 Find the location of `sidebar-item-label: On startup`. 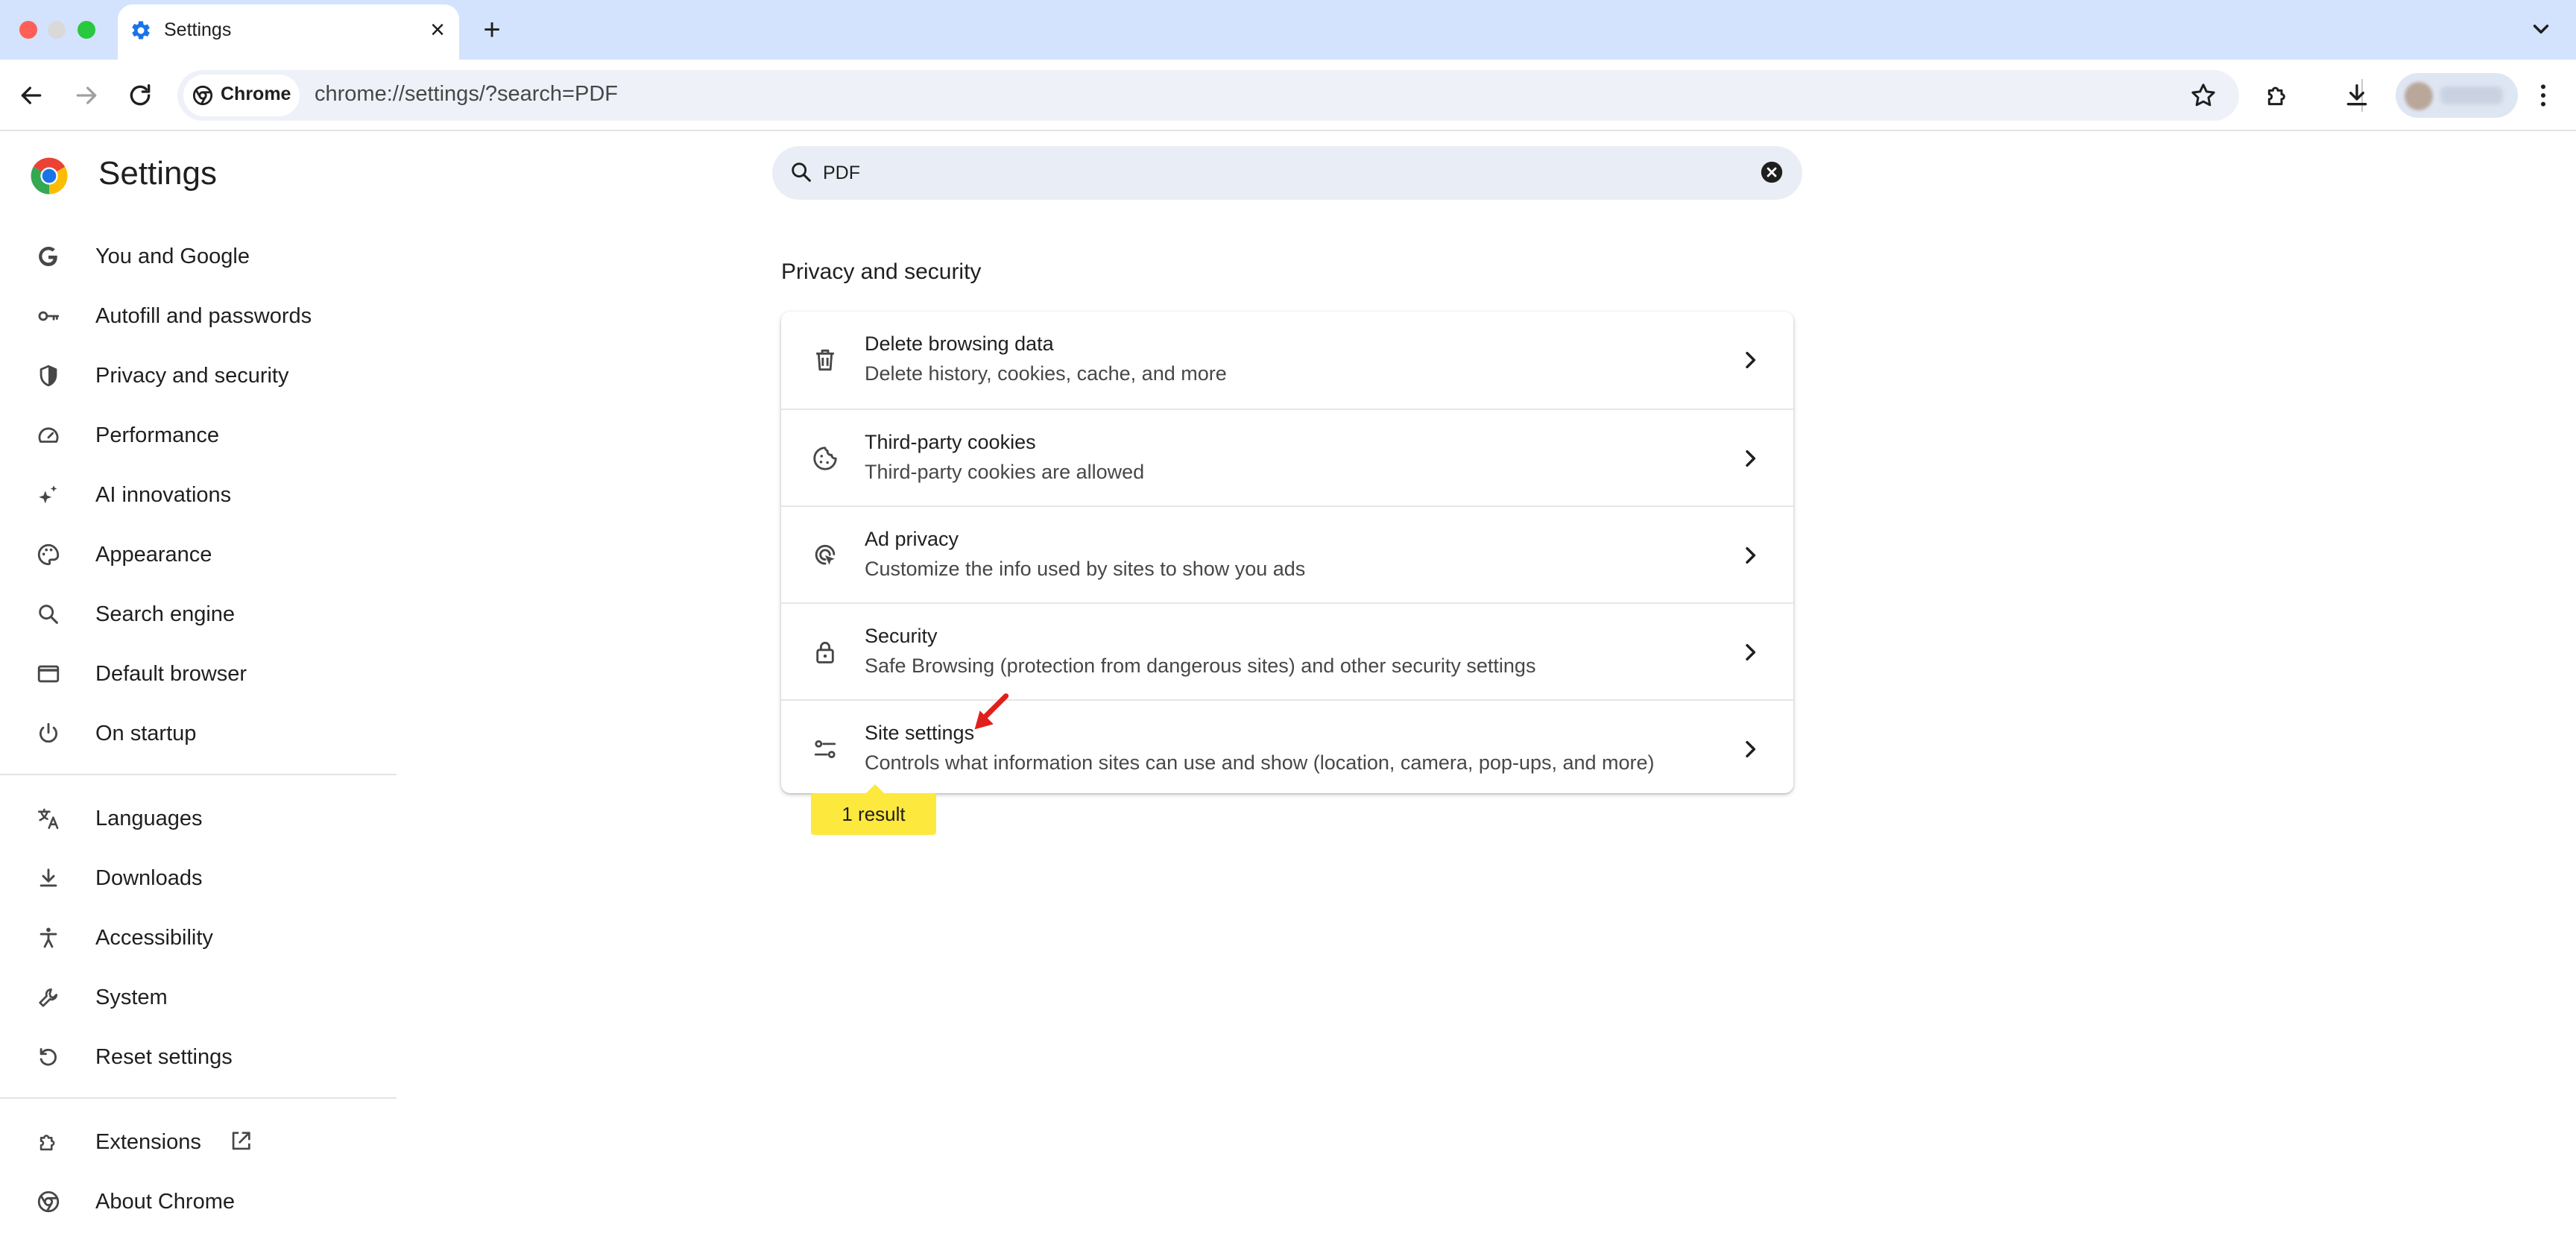

sidebar-item-label: On startup is located at coordinates (146, 733).